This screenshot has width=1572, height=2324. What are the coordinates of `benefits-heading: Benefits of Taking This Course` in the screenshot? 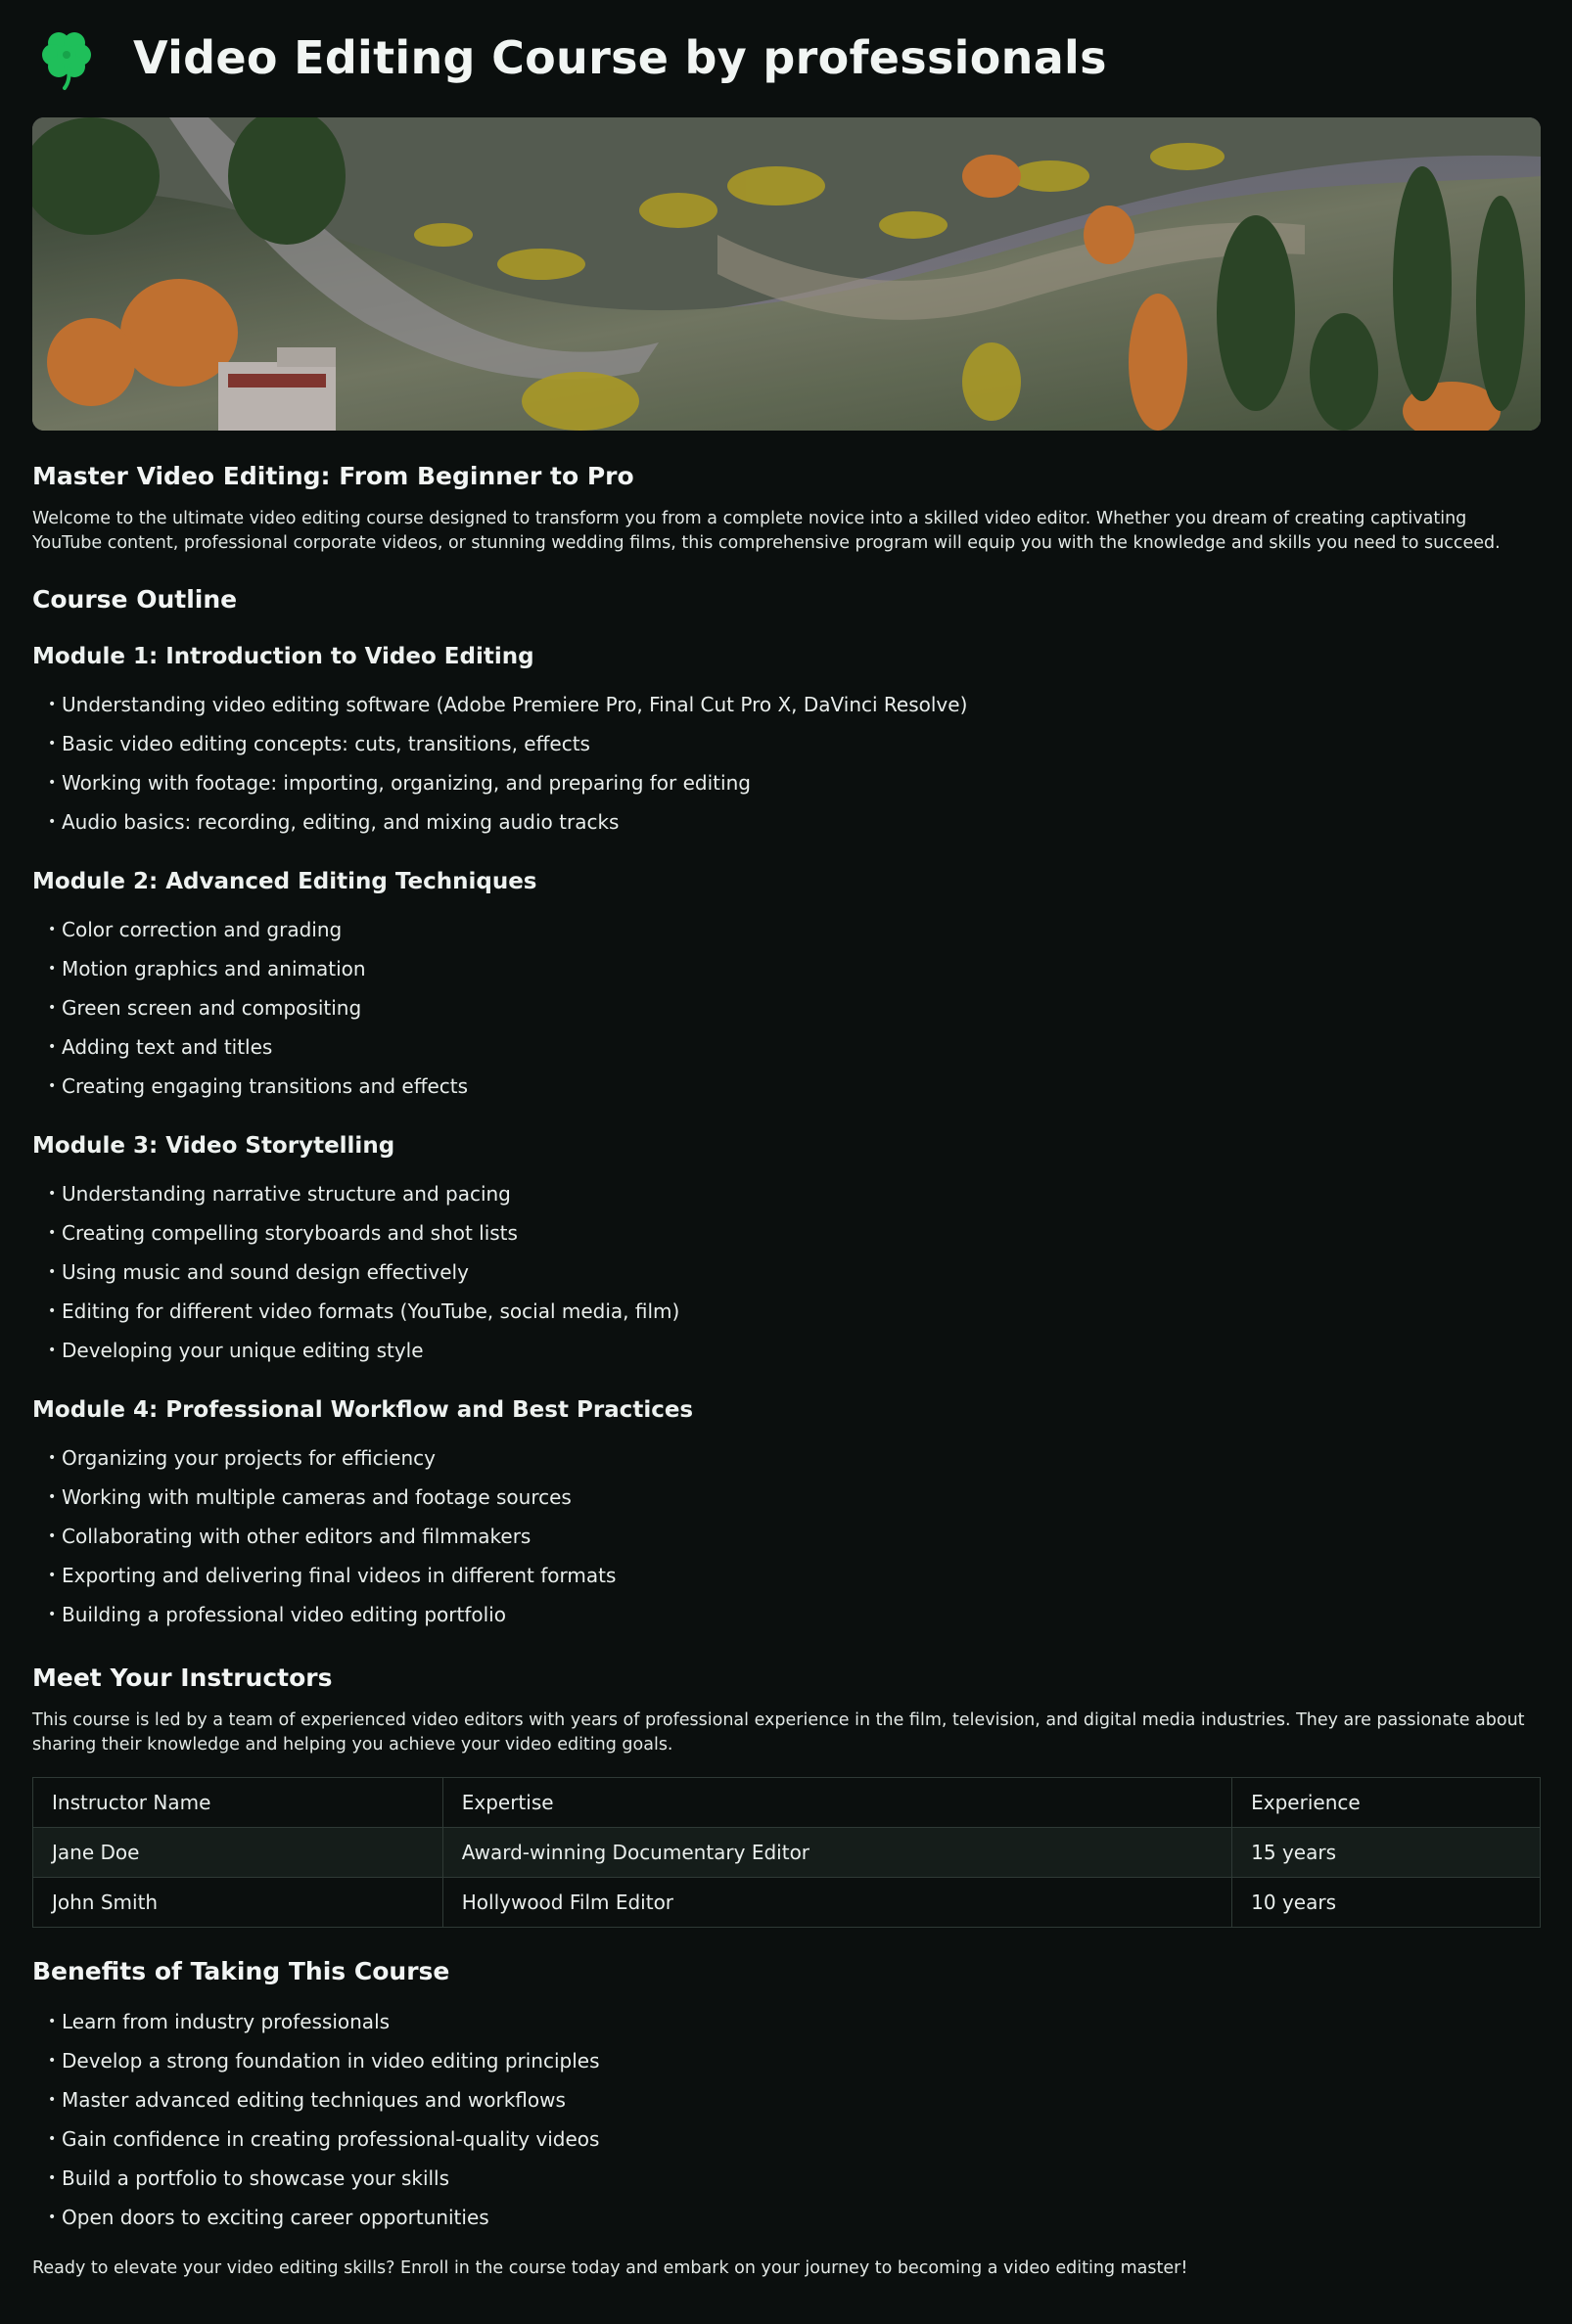 It's located at (241, 1971).